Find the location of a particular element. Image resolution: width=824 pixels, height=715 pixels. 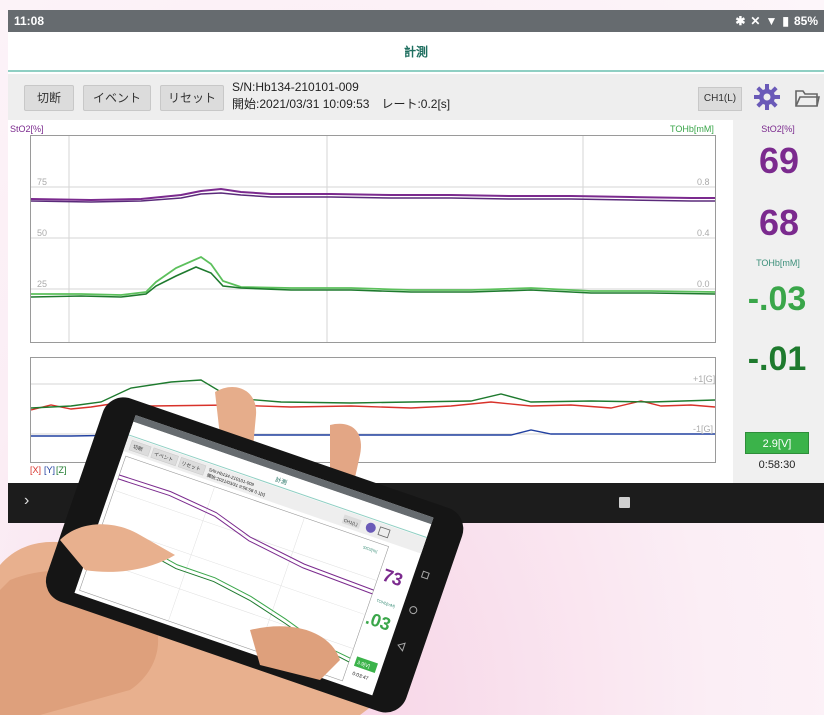

top-caption-strip is located at coordinates (412, 4).